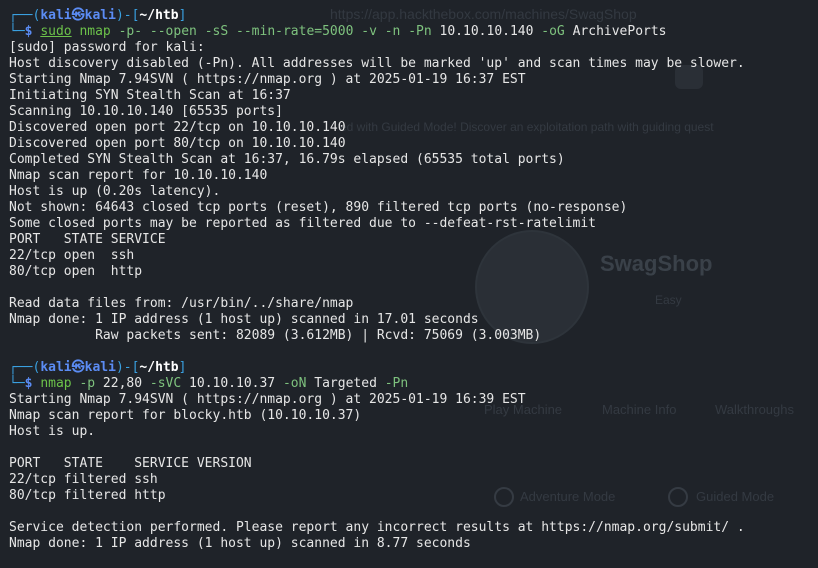 The width and height of the screenshot is (818, 568). Describe the element at coordinates (52, 431) in the screenshot. I see `output-line: Host is up.` at that location.